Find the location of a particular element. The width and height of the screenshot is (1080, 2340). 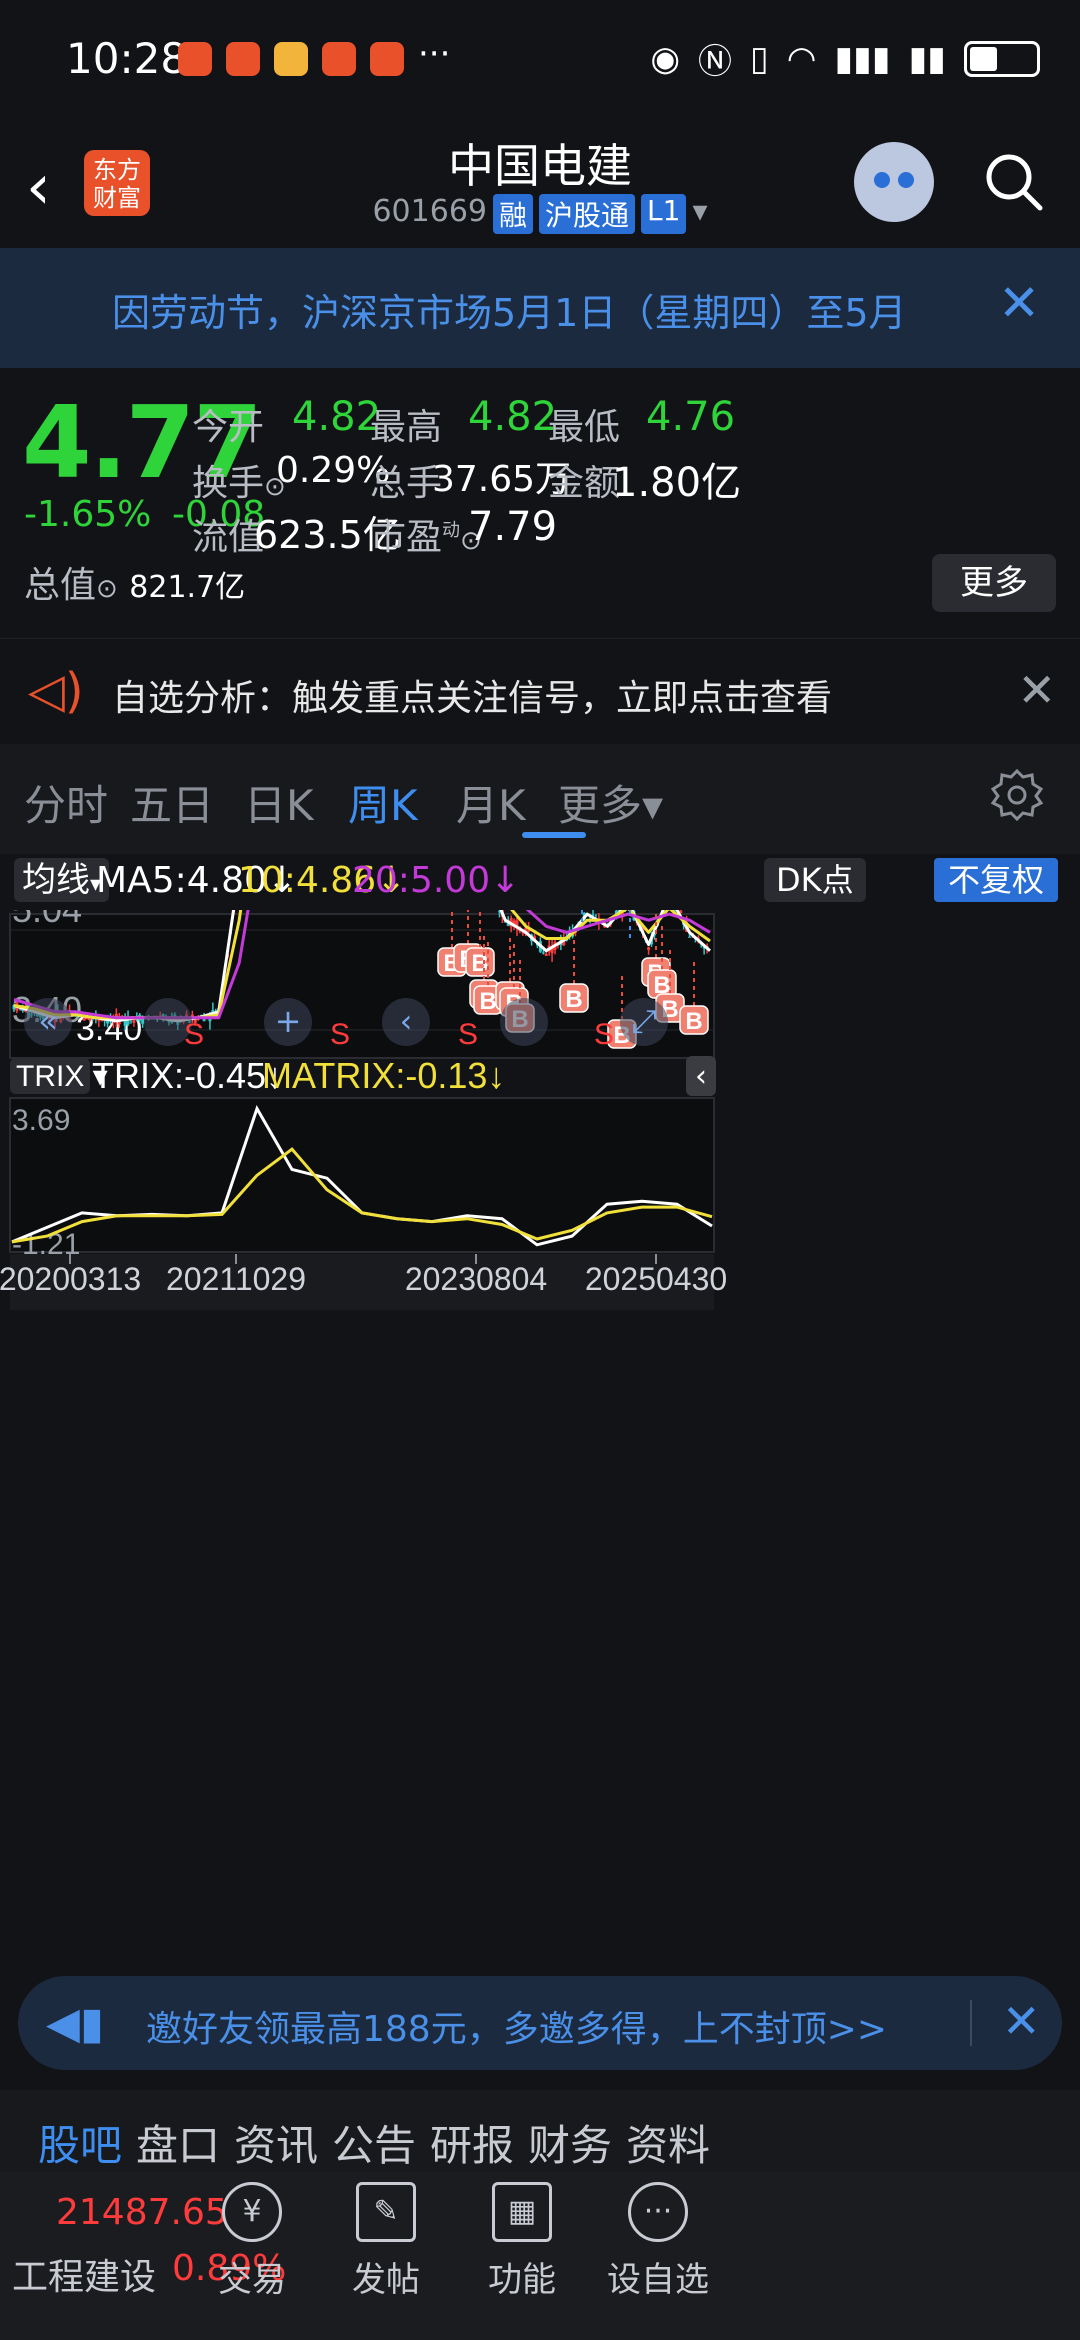

tab-daily-k: 日K is located at coordinates (279, 802).